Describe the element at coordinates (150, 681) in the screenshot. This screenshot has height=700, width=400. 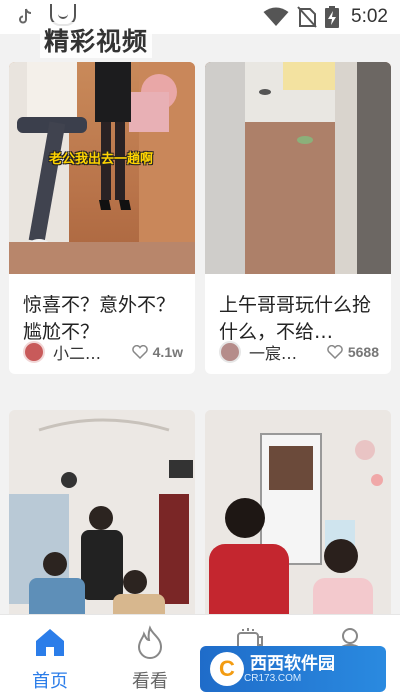
I see `nav-label-watch: 看看` at that location.